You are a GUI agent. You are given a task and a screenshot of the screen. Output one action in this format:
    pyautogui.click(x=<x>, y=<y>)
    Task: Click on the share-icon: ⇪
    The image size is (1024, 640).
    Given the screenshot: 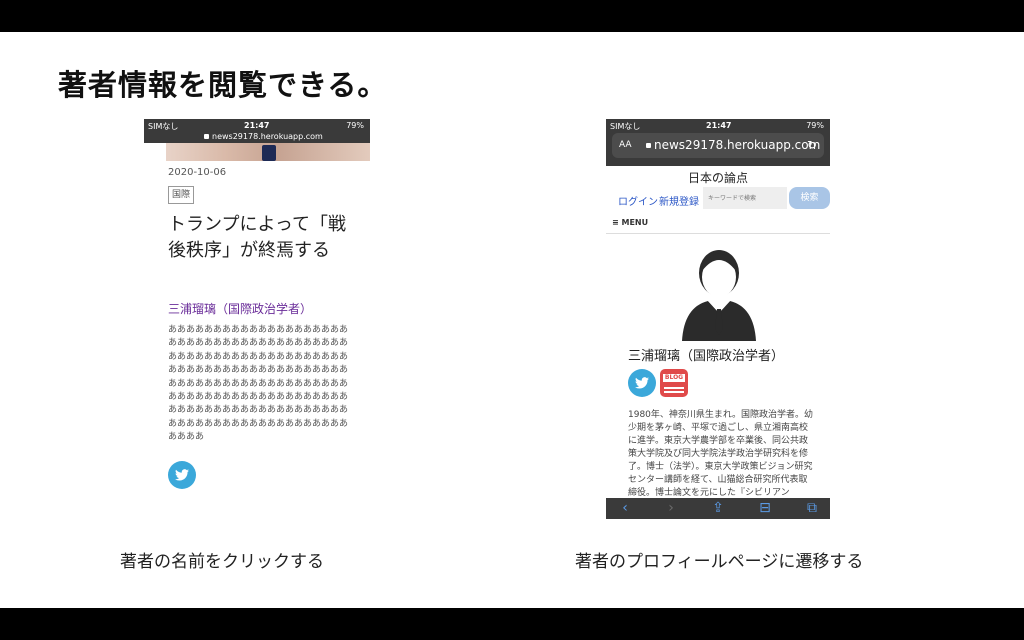 What is the action you would take?
    pyautogui.click(x=718, y=508)
    